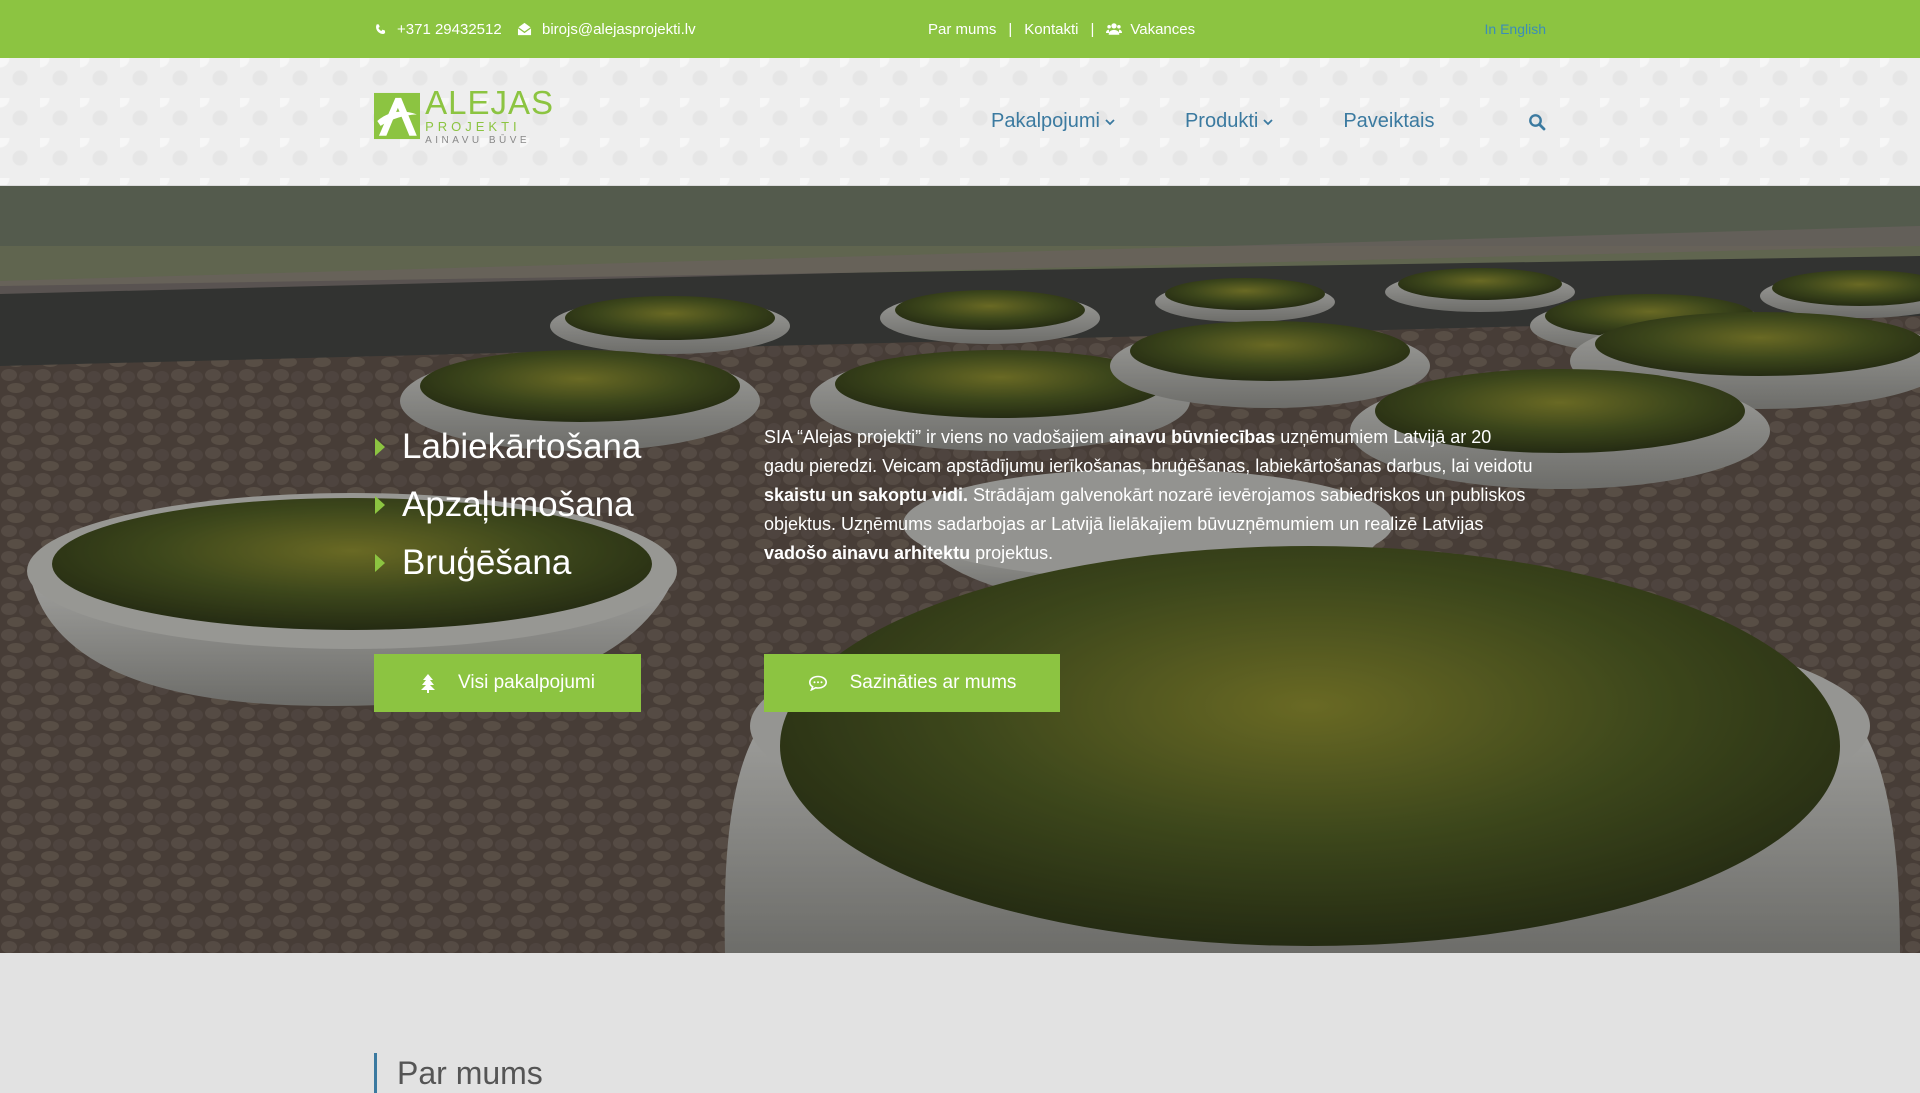 This screenshot has height=1093, width=1920. Describe the element at coordinates (1192, 437) in the screenshot. I see `intro-bold: ainavu būvniecības` at that location.